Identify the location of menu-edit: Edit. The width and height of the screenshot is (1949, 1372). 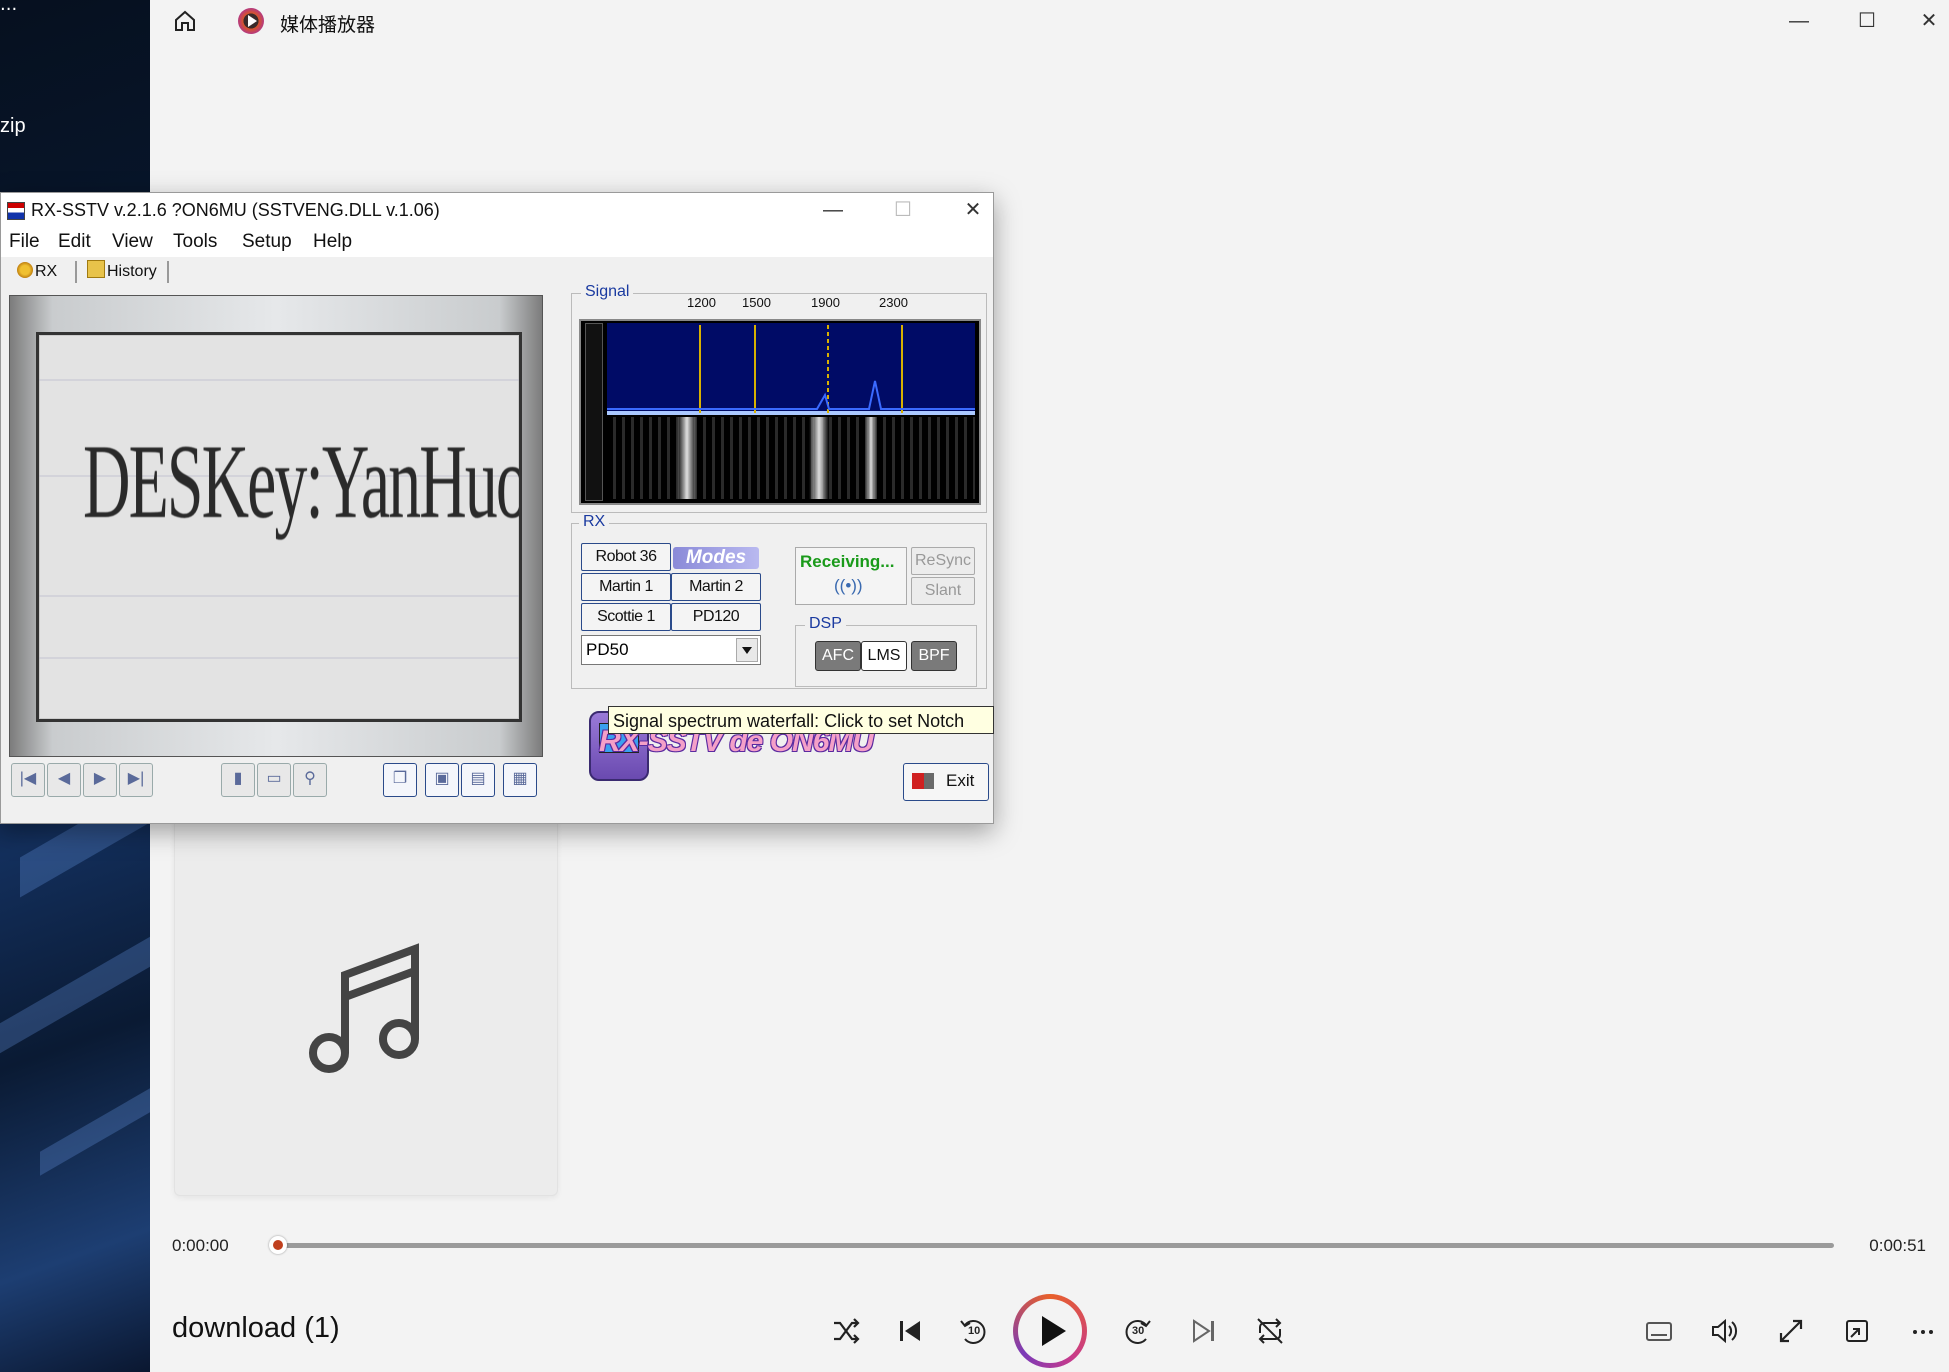
(74, 242).